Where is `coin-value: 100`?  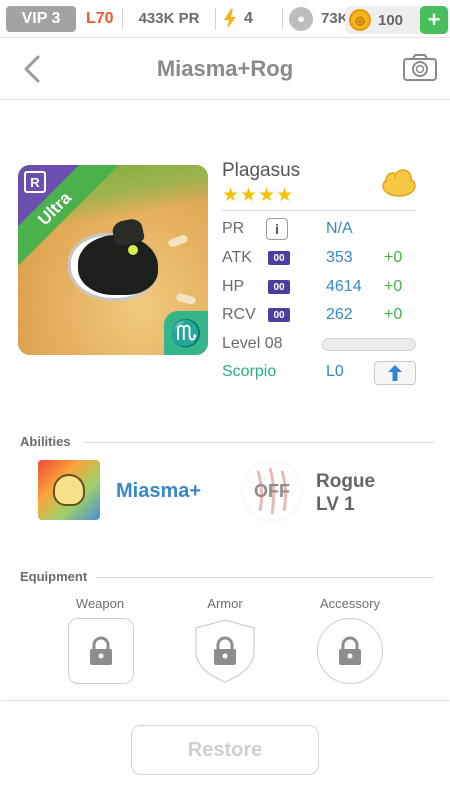
coin-value: 100 is located at coordinates (391, 20).